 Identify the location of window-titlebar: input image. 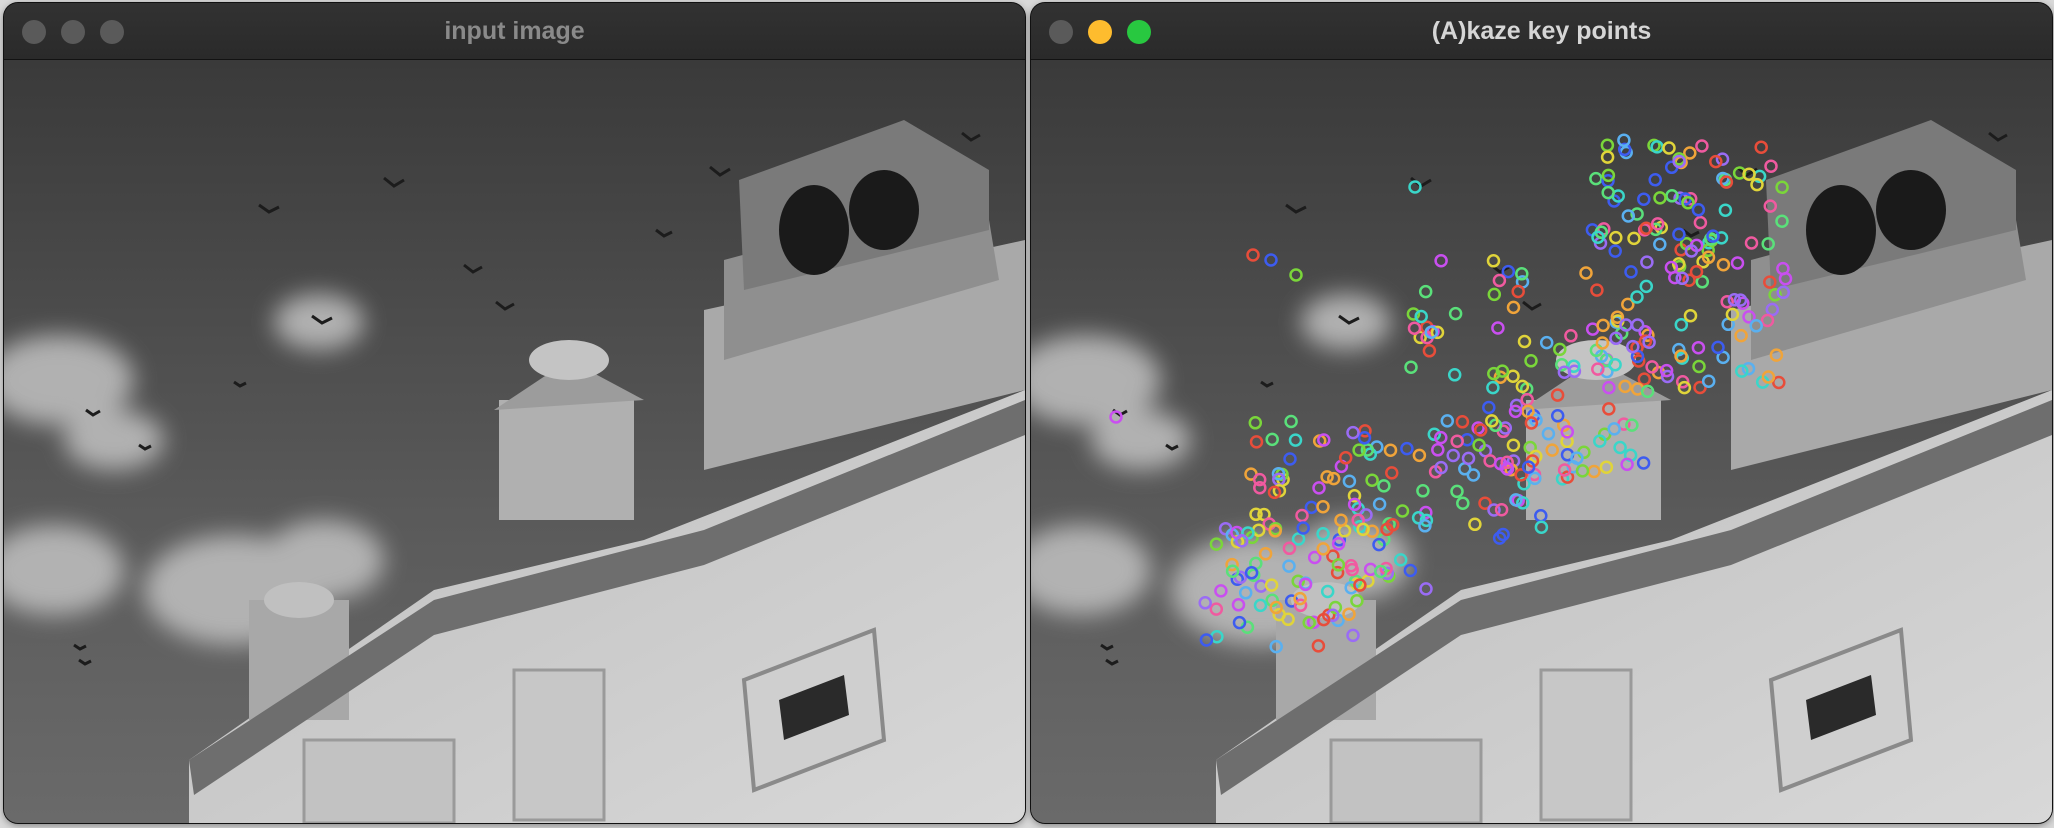
(514, 31).